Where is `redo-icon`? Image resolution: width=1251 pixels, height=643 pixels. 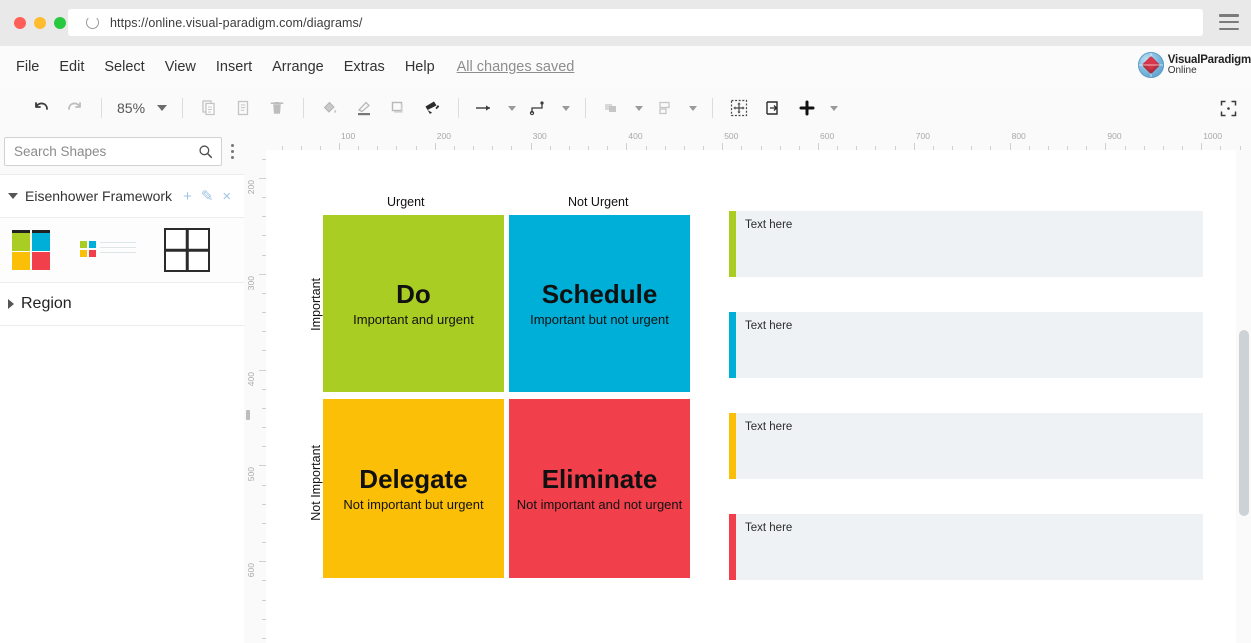
redo-icon is located at coordinates (74, 106).